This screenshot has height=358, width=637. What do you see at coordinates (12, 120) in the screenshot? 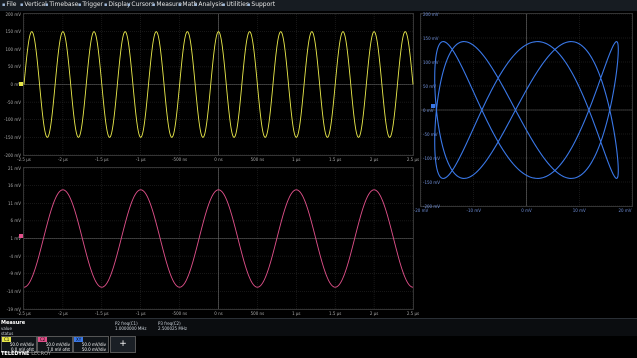
I see `c1-ytick: -100 mV` at bounding box center [12, 120].